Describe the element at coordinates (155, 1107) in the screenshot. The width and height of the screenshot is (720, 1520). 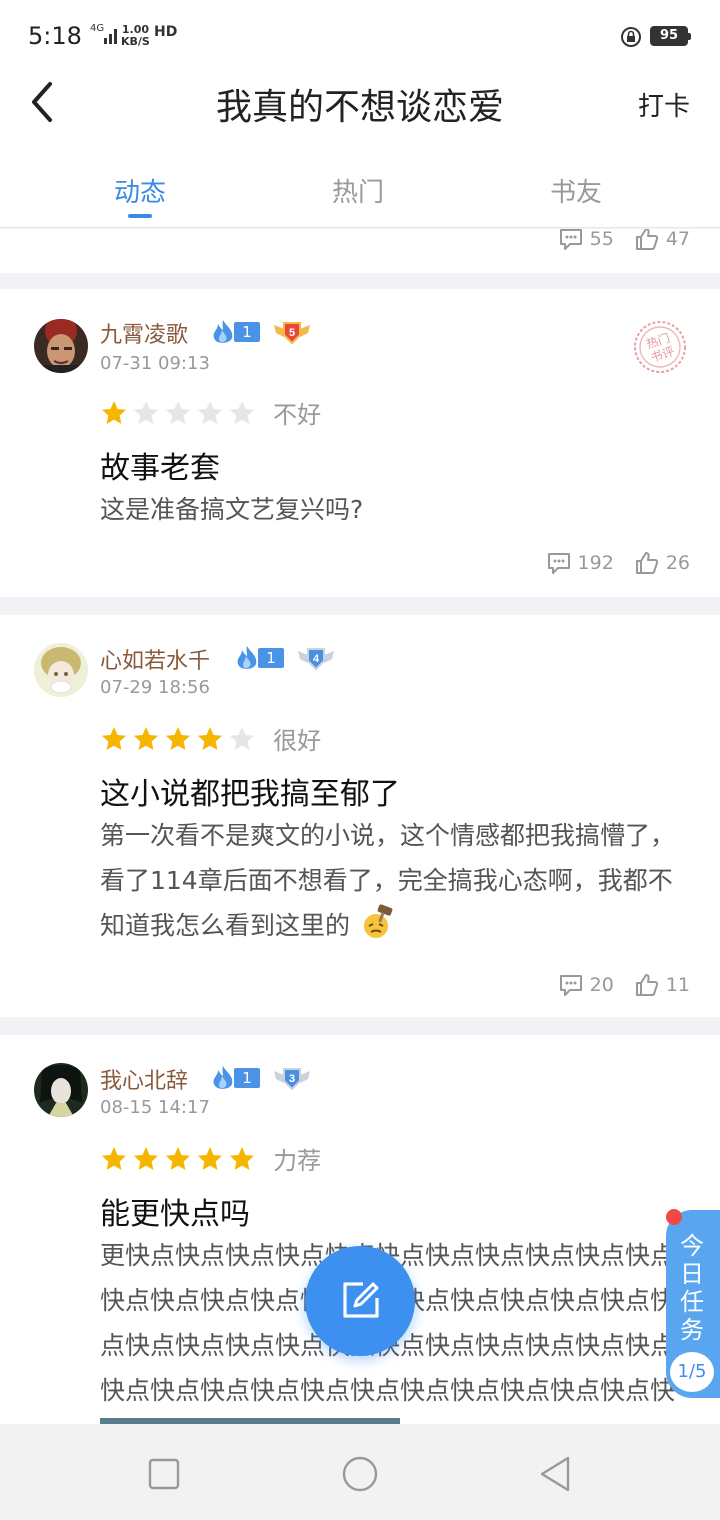
I see `post-timestamp: 08-15 14:17` at that location.